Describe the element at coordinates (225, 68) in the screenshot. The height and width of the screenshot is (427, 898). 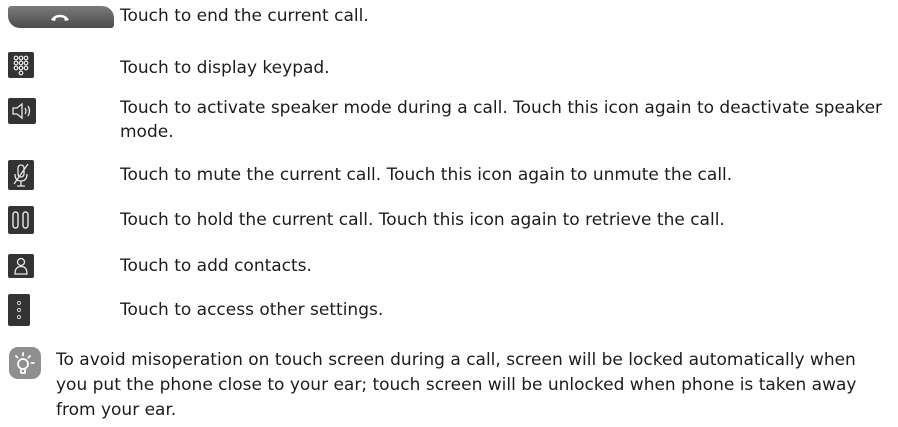
I see `keypad-text: Touch to display keypad.` at that location.